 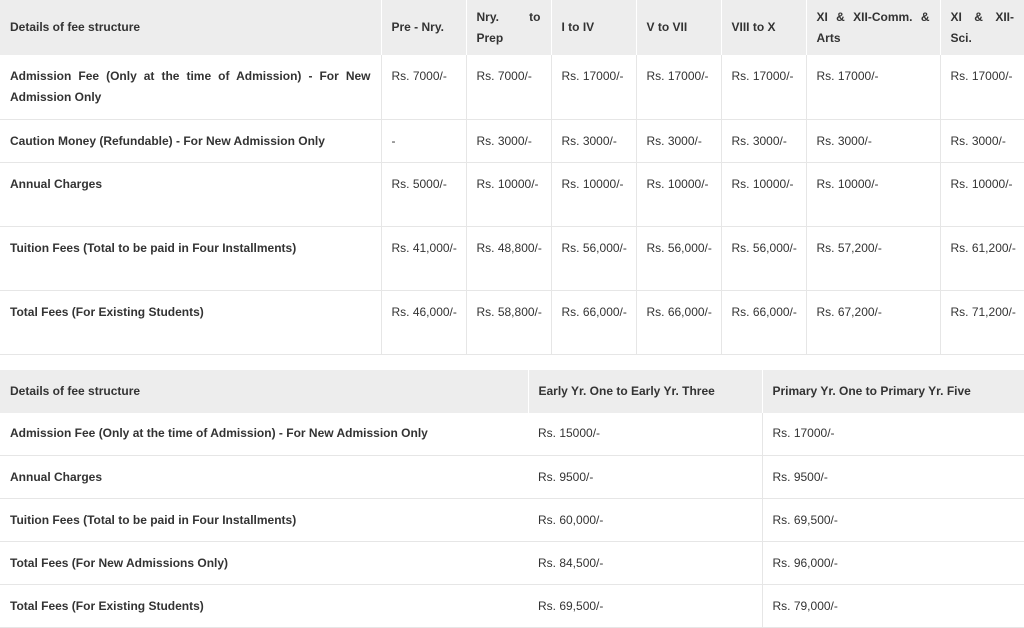 I want to click on header-viii-x: VIII to X, so click(x=763, y=27).